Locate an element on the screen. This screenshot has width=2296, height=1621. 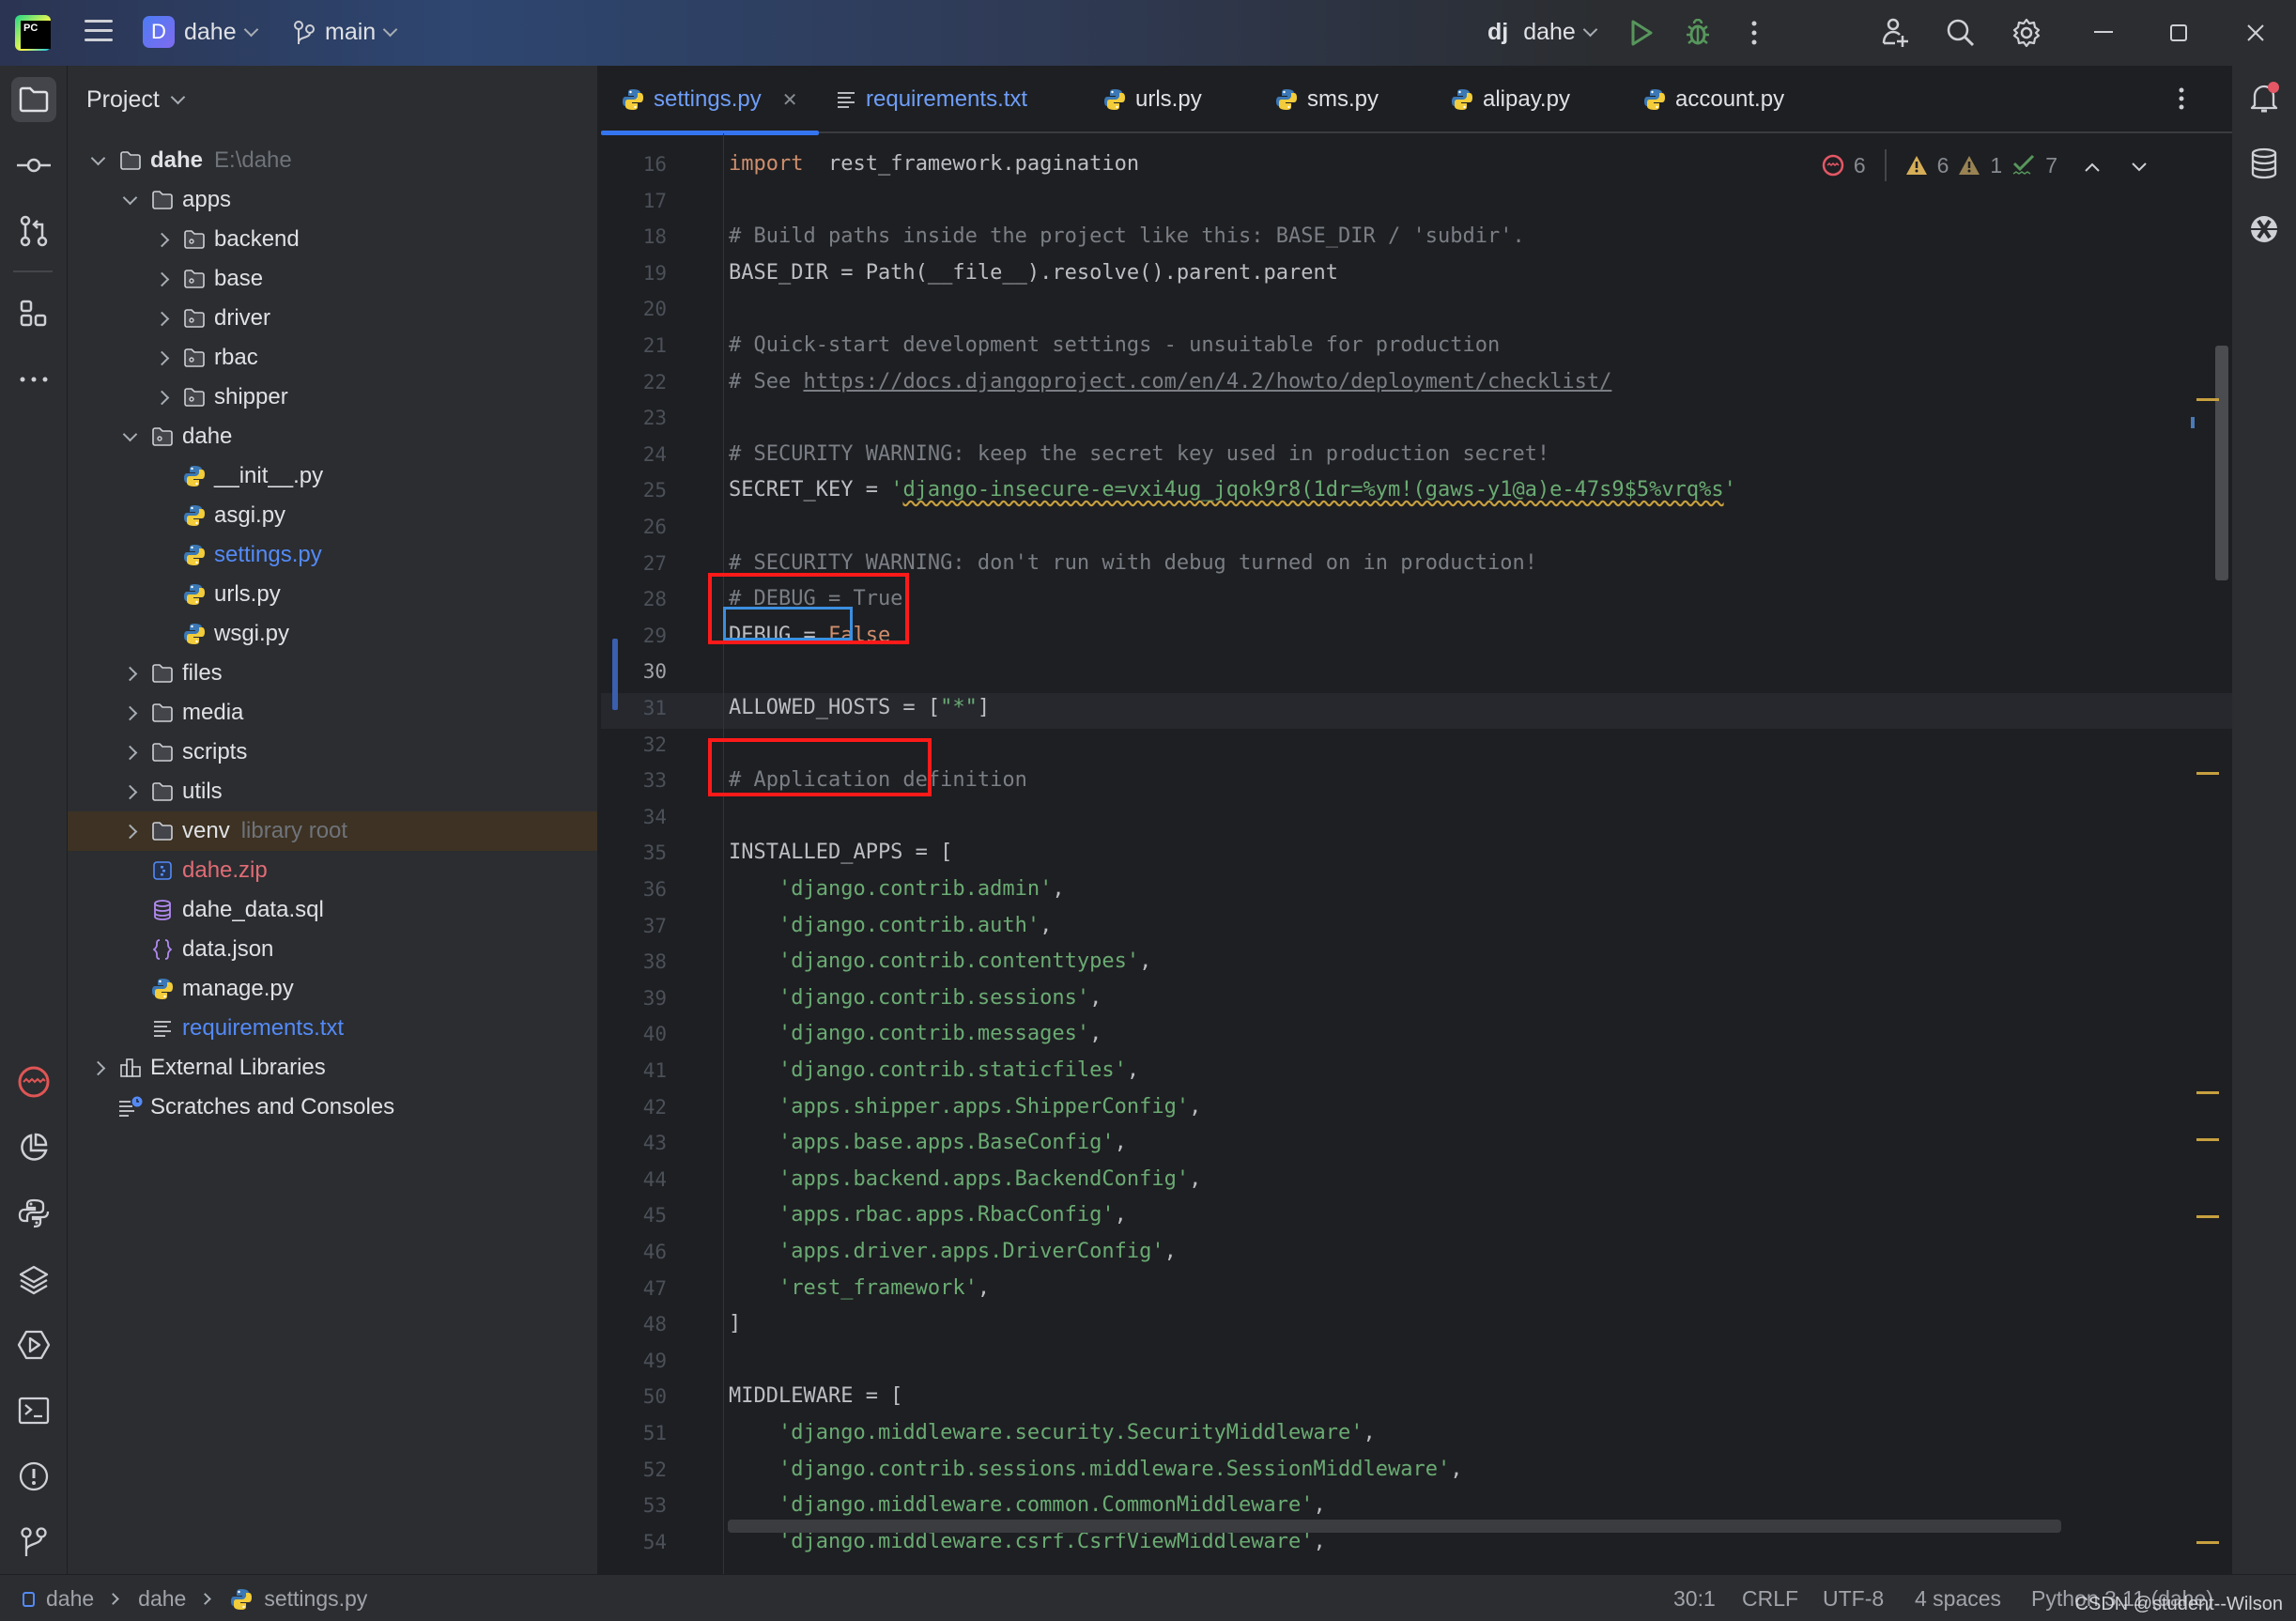
code-line: 'django.contrib.staticfiles', is located at coordinates (1470, 1070).